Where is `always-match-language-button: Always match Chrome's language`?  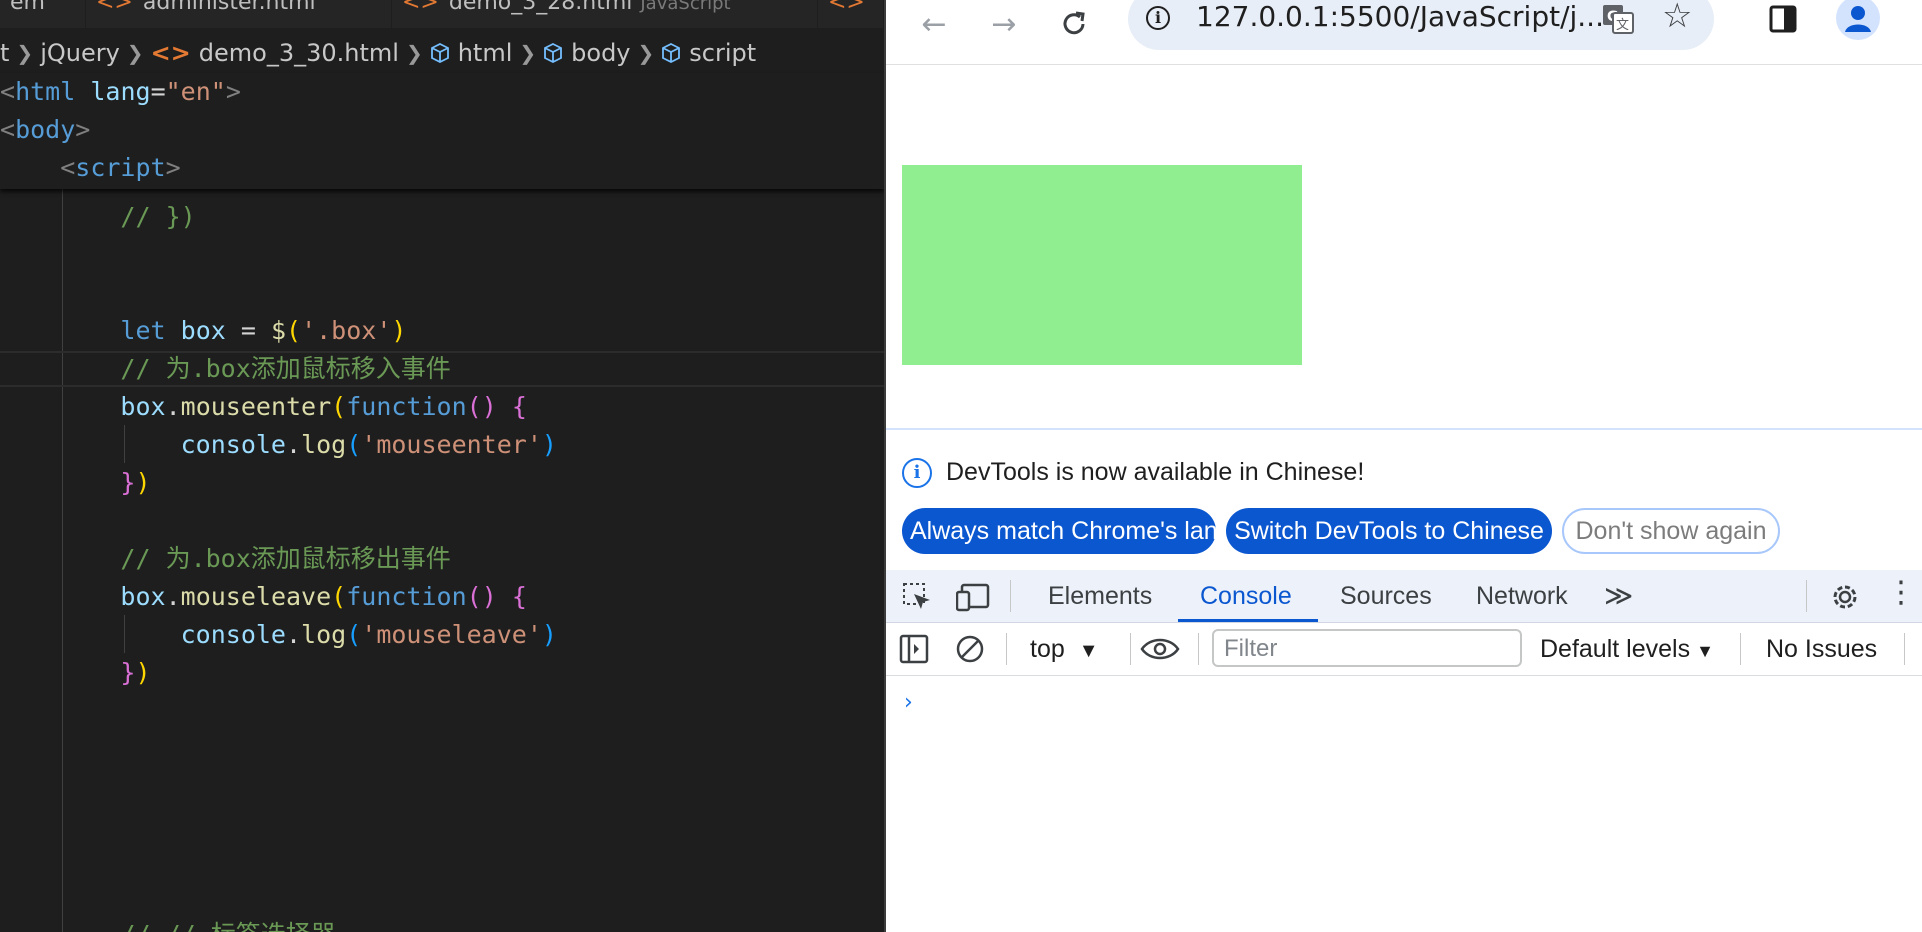 always-match-language-button: Always match Chrome's language is located at coordinates (1094, 531).